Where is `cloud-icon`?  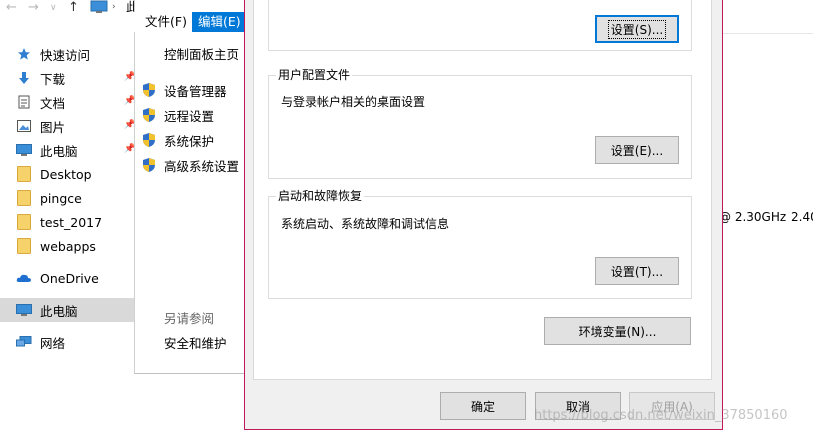
cloud-icon is located at coordinates (24, 278).